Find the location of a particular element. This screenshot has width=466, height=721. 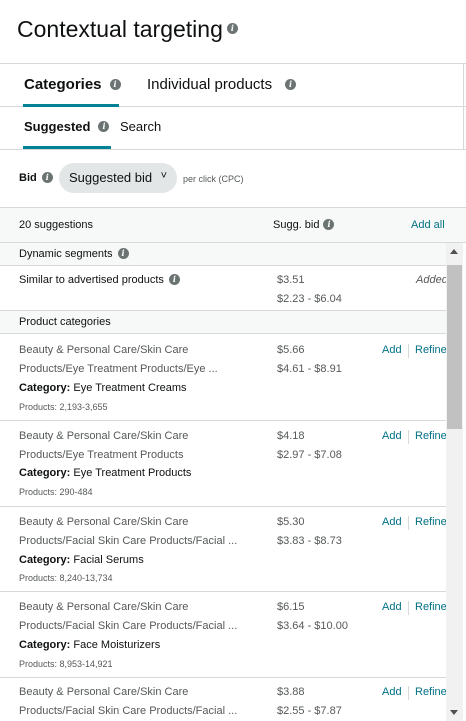

bid-range: $4.61 - $8.91 is located at coordinates (309, 369).